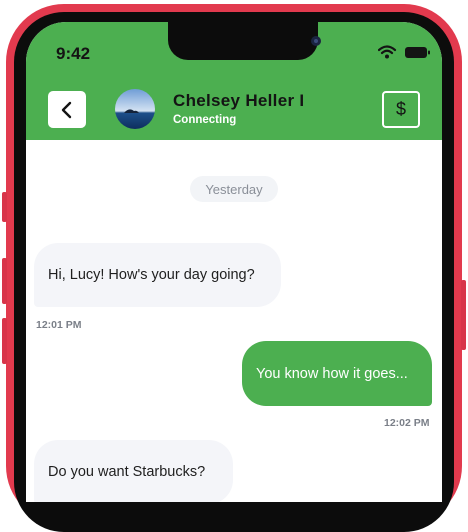 The height and width of the screenshot is (532, 468). Describe the element at coordinates (4, 207) in the screenshot. I see `side-button-silent` at that location.